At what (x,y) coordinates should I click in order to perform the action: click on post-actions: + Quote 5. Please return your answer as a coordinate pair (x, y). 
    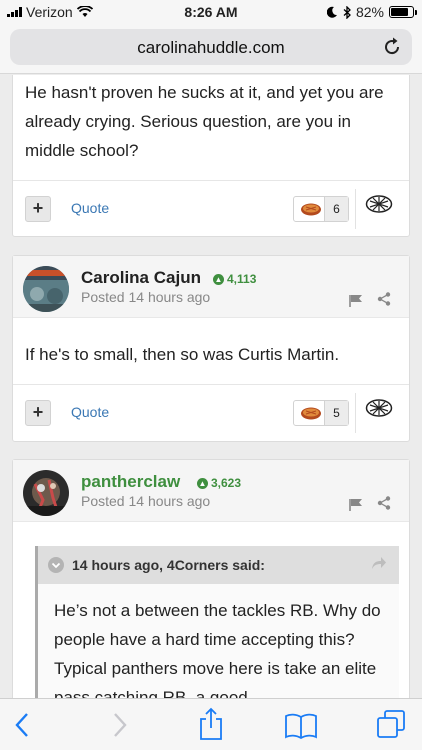
    Looking at the image, I should click on (211, 412).